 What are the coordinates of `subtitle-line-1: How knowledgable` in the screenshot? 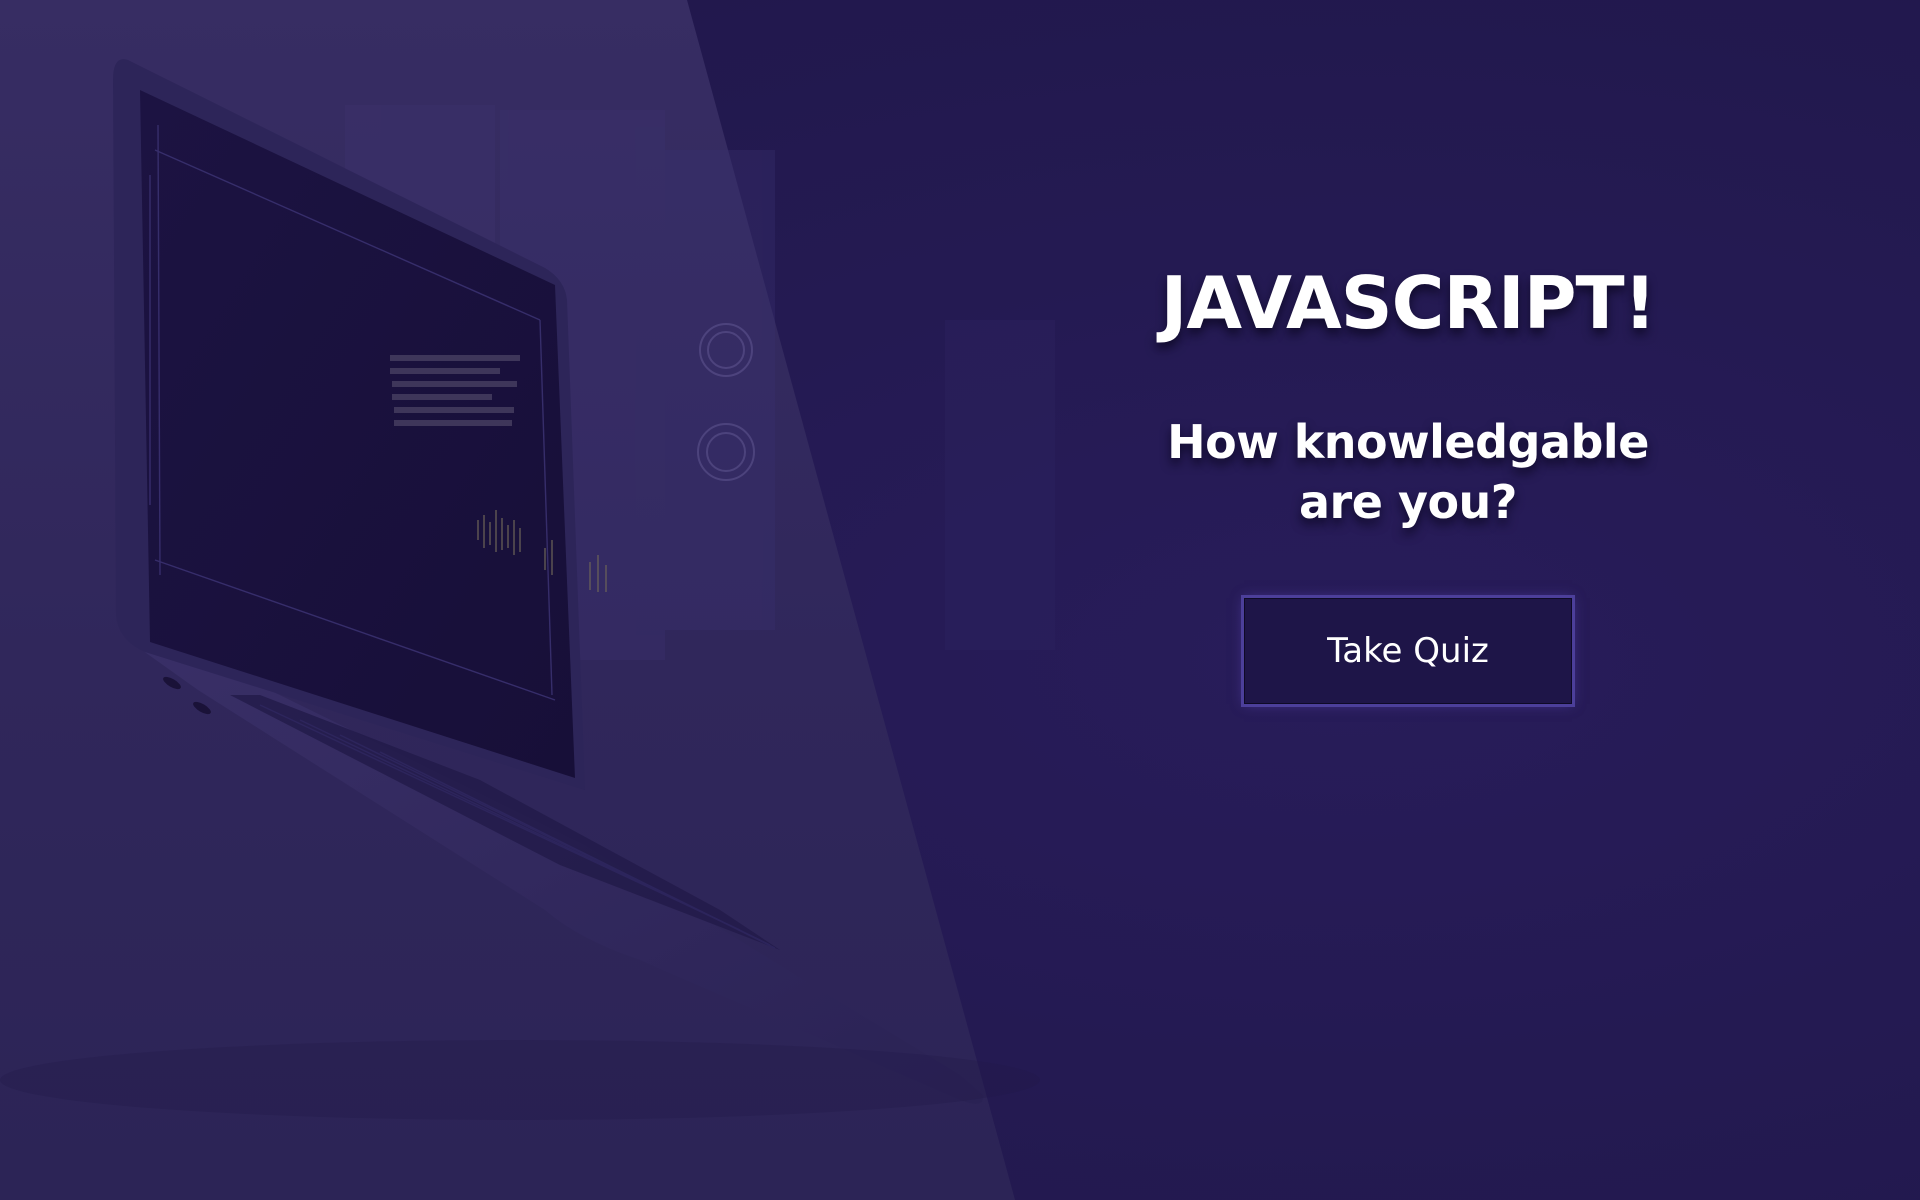 It's located at (1408, 442).